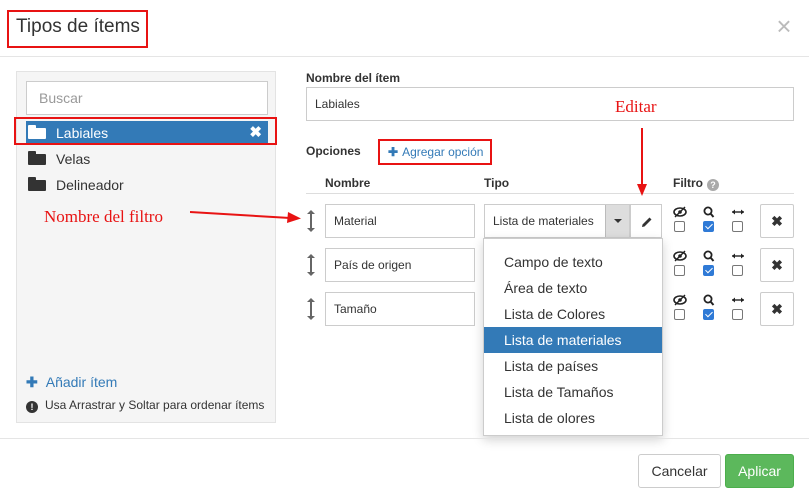 This screenshot has height=502, width=809. Describe the element at coordinates (71, 382) in the screenshot. I see `add-item-link: ✚ Añadir ítem` at that location.